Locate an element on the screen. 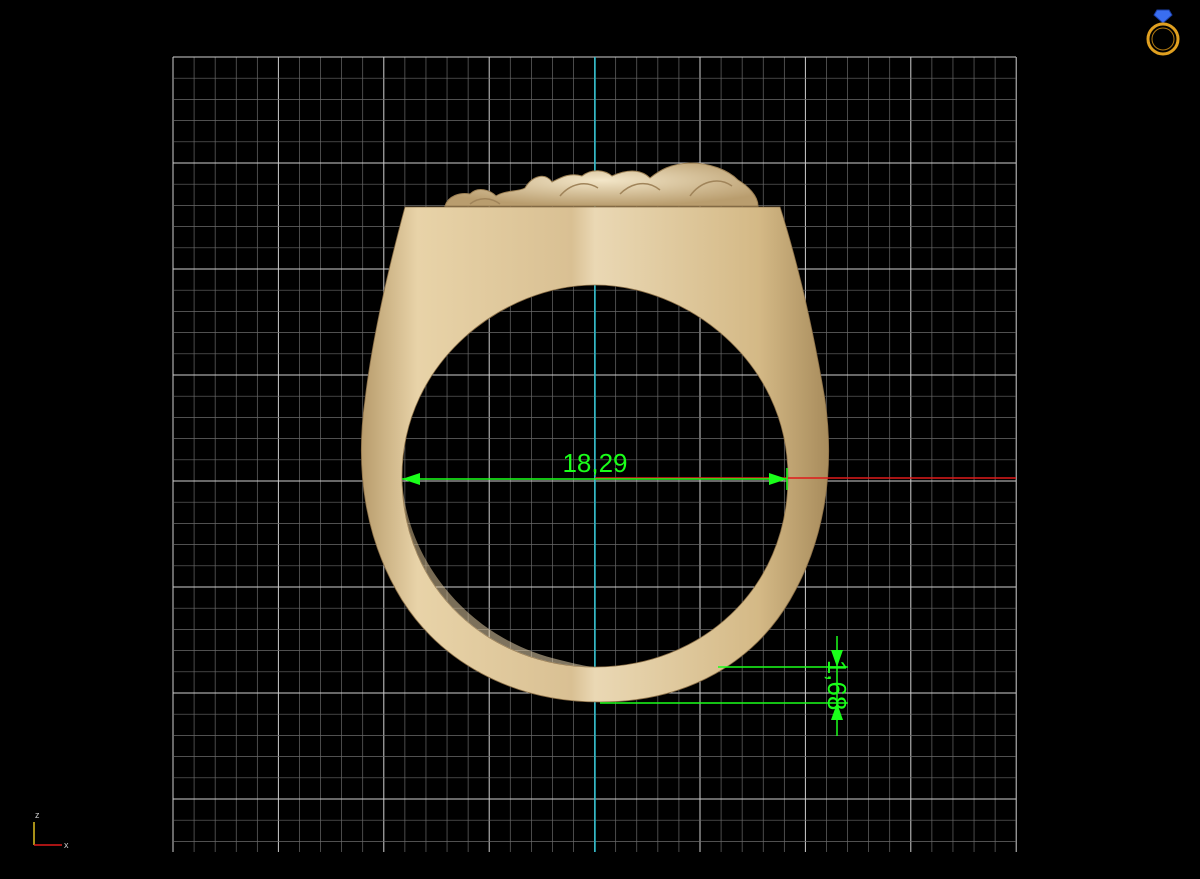  thickness-label: 1,68 is located at coordinates (837, 685).